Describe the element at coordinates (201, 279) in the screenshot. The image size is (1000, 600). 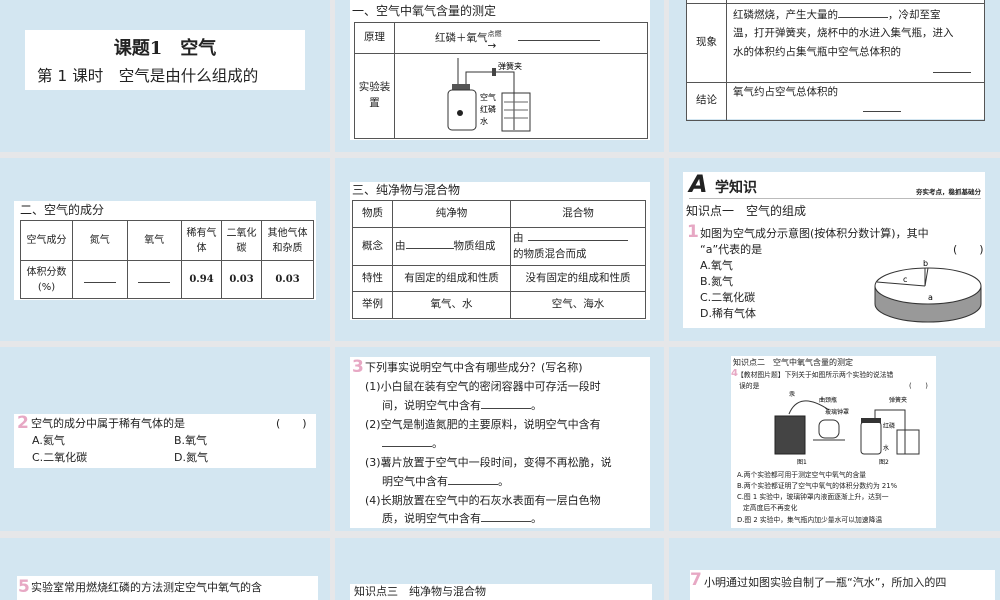
I see `value-cell: 0.94` at that location.